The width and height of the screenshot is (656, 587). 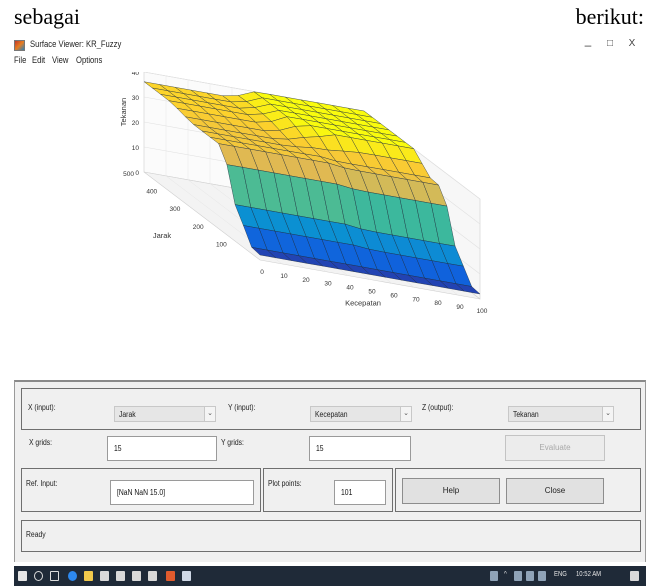 I want to click on search-icon, so click(x=38, y=576).